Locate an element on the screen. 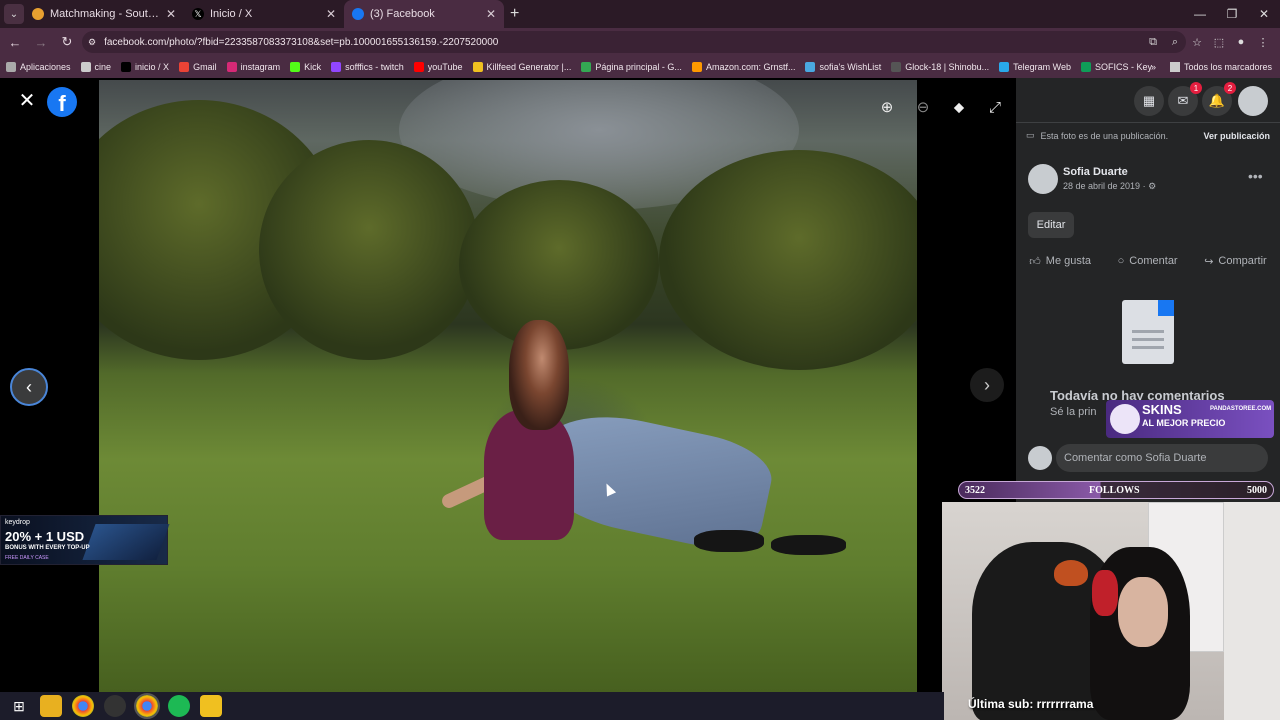  comment-button: ○ Comentar is located at coordinates (1148, 261).